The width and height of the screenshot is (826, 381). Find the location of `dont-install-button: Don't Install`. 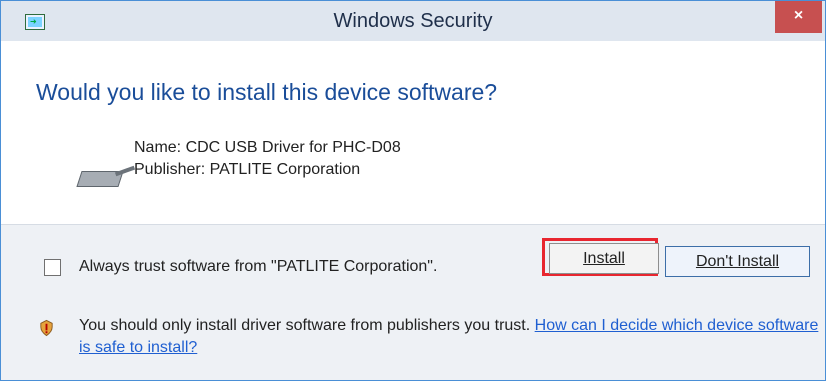

dont-install-button: Don't Install is located at coordinates (737, 261).